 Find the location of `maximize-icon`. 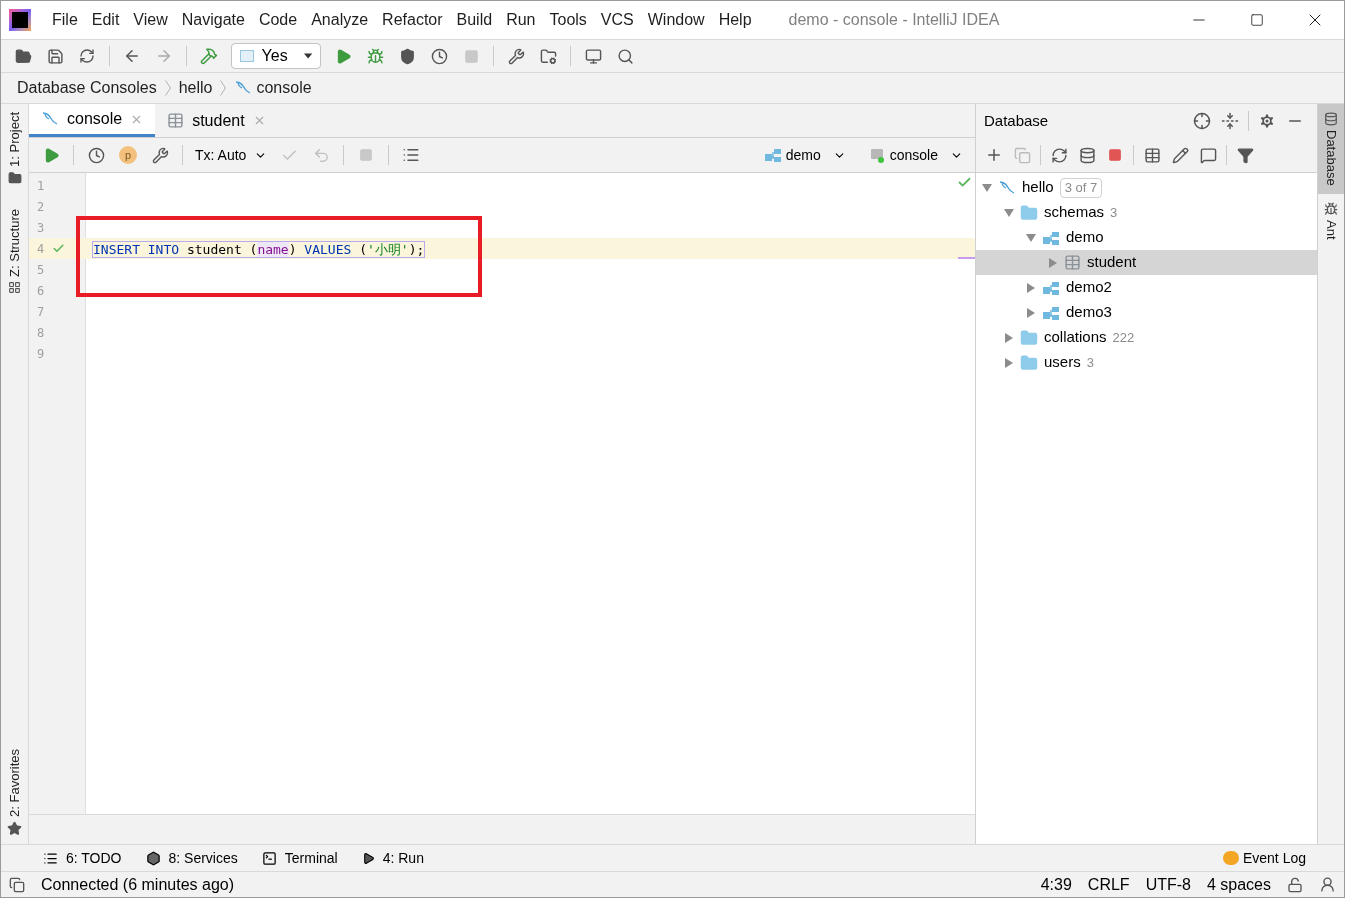

maximize-icon is located at coordinates (1257, 20).